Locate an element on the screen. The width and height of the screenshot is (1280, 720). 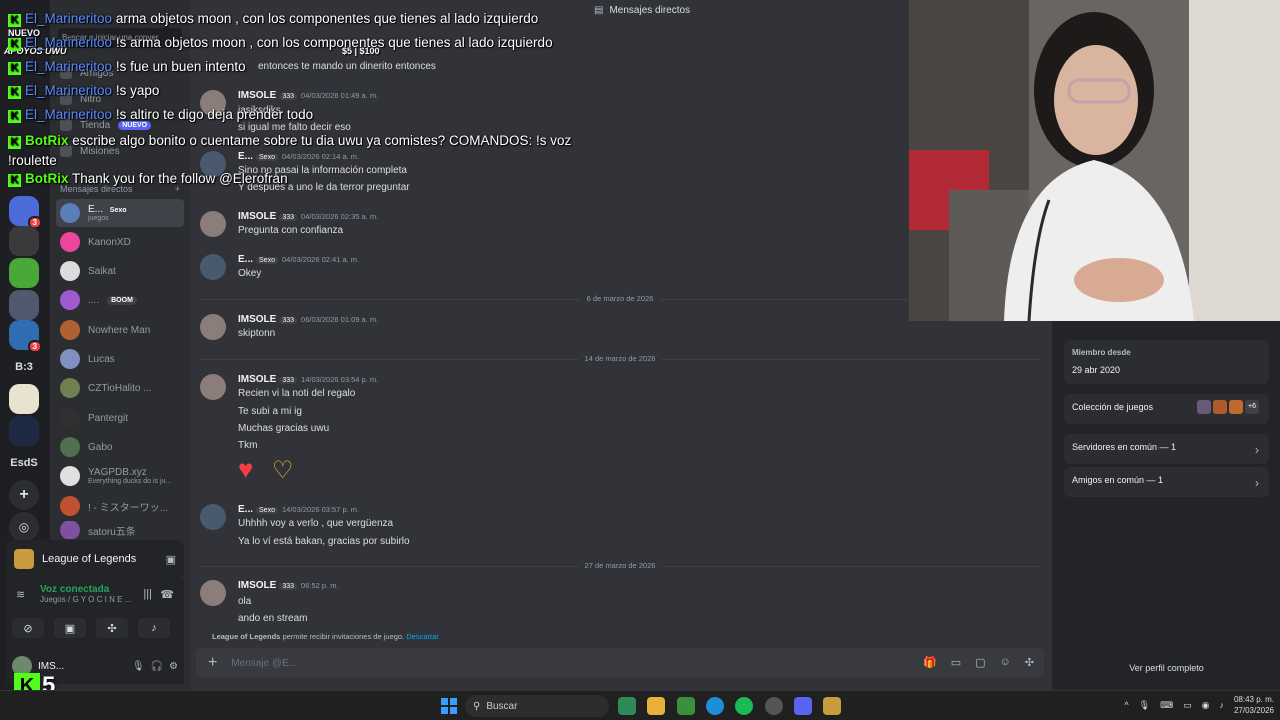
dm-item: KanonXD is located at coordinates (120, 242).